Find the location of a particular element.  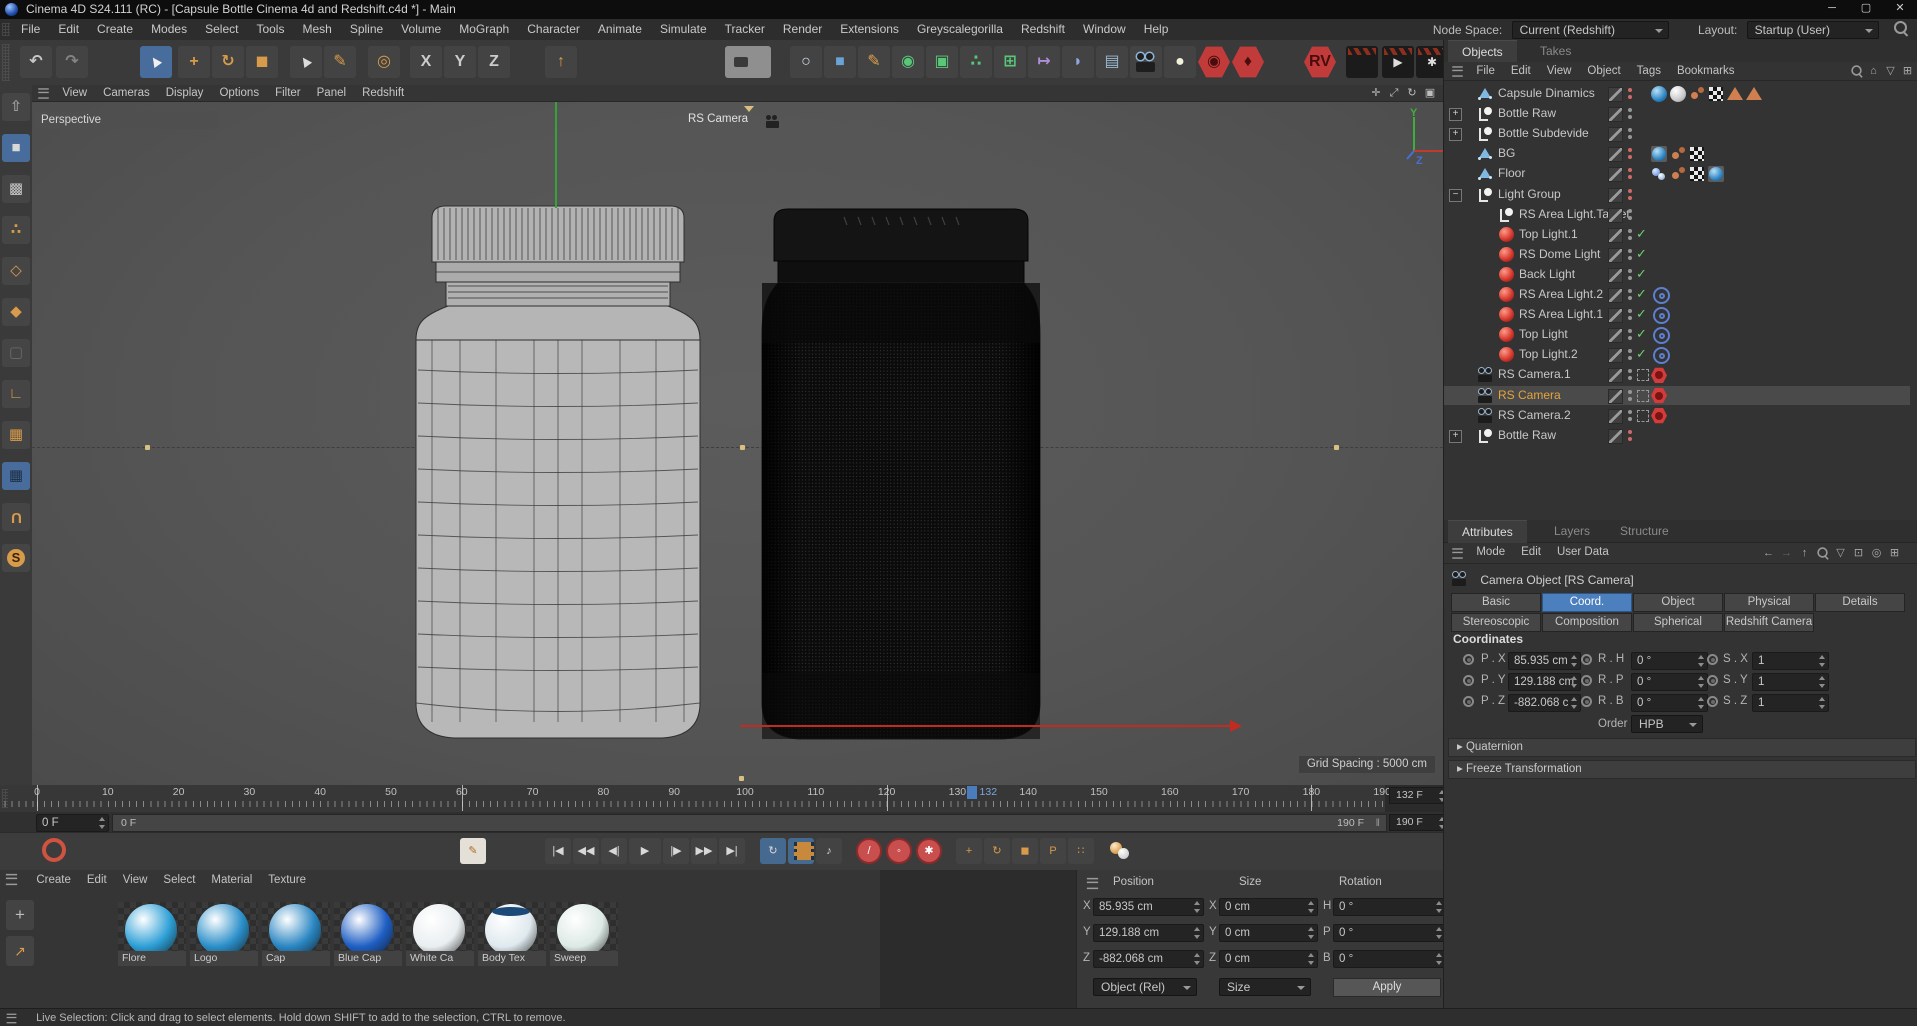

tree-row-rs-area-light-2: RS Area Light.2 ✓ is located at coordinates (1677, 294).